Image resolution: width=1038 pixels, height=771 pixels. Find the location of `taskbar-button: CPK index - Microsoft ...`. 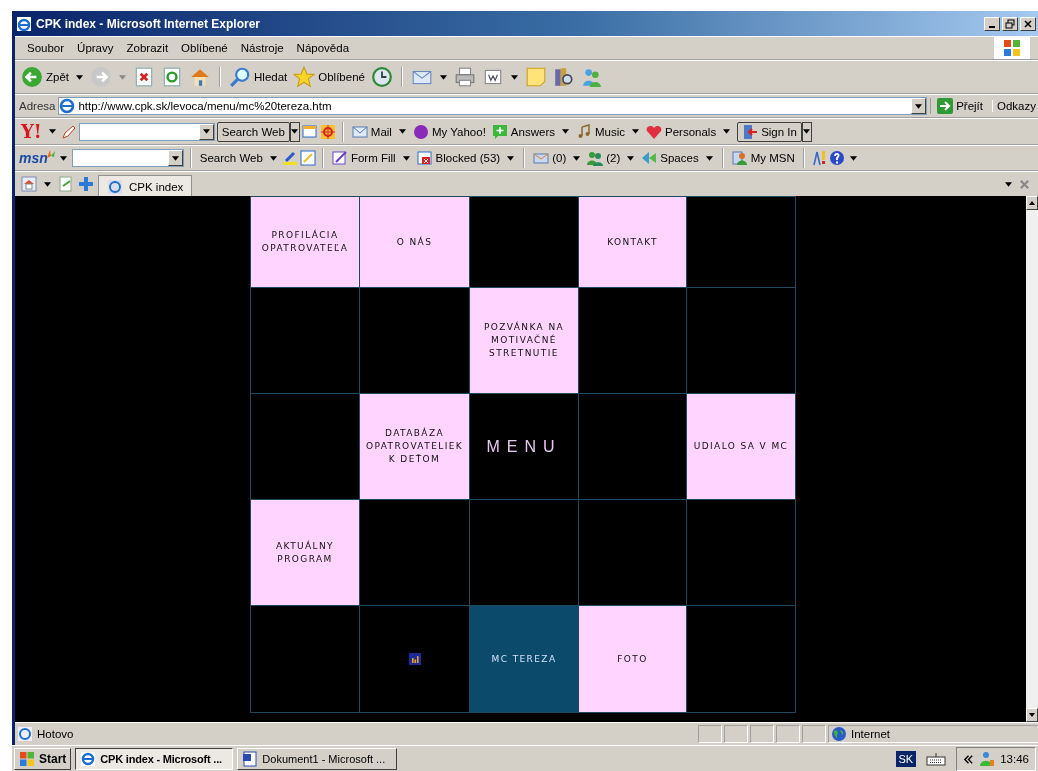

taskbar-button: CPK index - Microsoft ... is located at coordinates (154, 759).